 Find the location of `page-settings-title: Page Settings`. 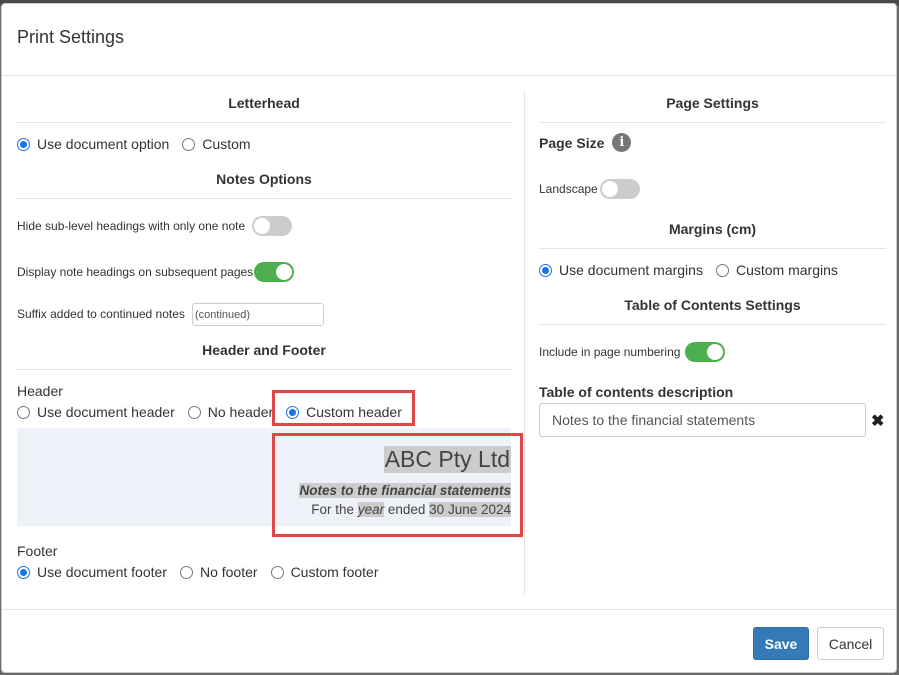

page-settings-title: Page Settings is located at coordinates (712, 109).